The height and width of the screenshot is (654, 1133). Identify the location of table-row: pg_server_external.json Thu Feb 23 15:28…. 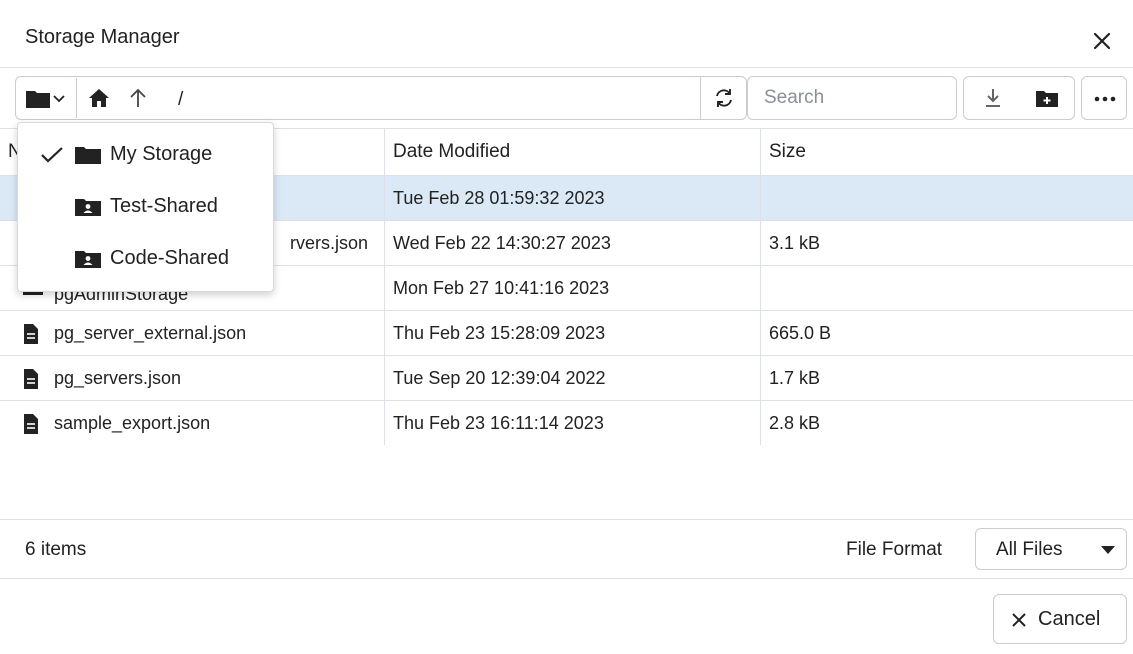
(566, 333).